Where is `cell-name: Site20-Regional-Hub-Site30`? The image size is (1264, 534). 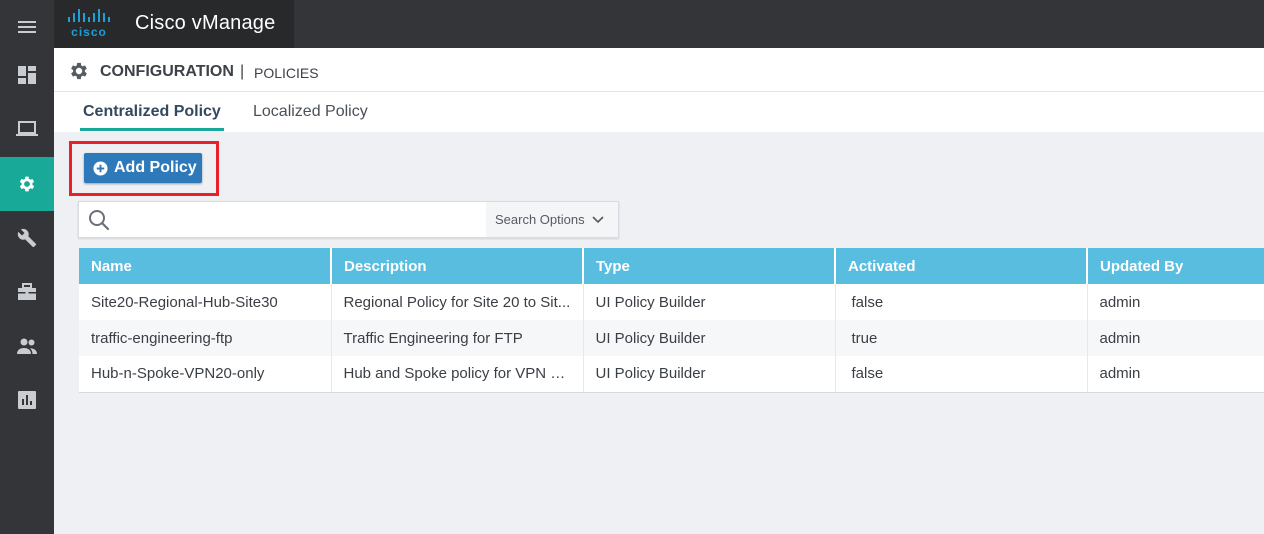
cell-name: Site20-Regional-Hub-Site30 is located at coordinates (205, 302).